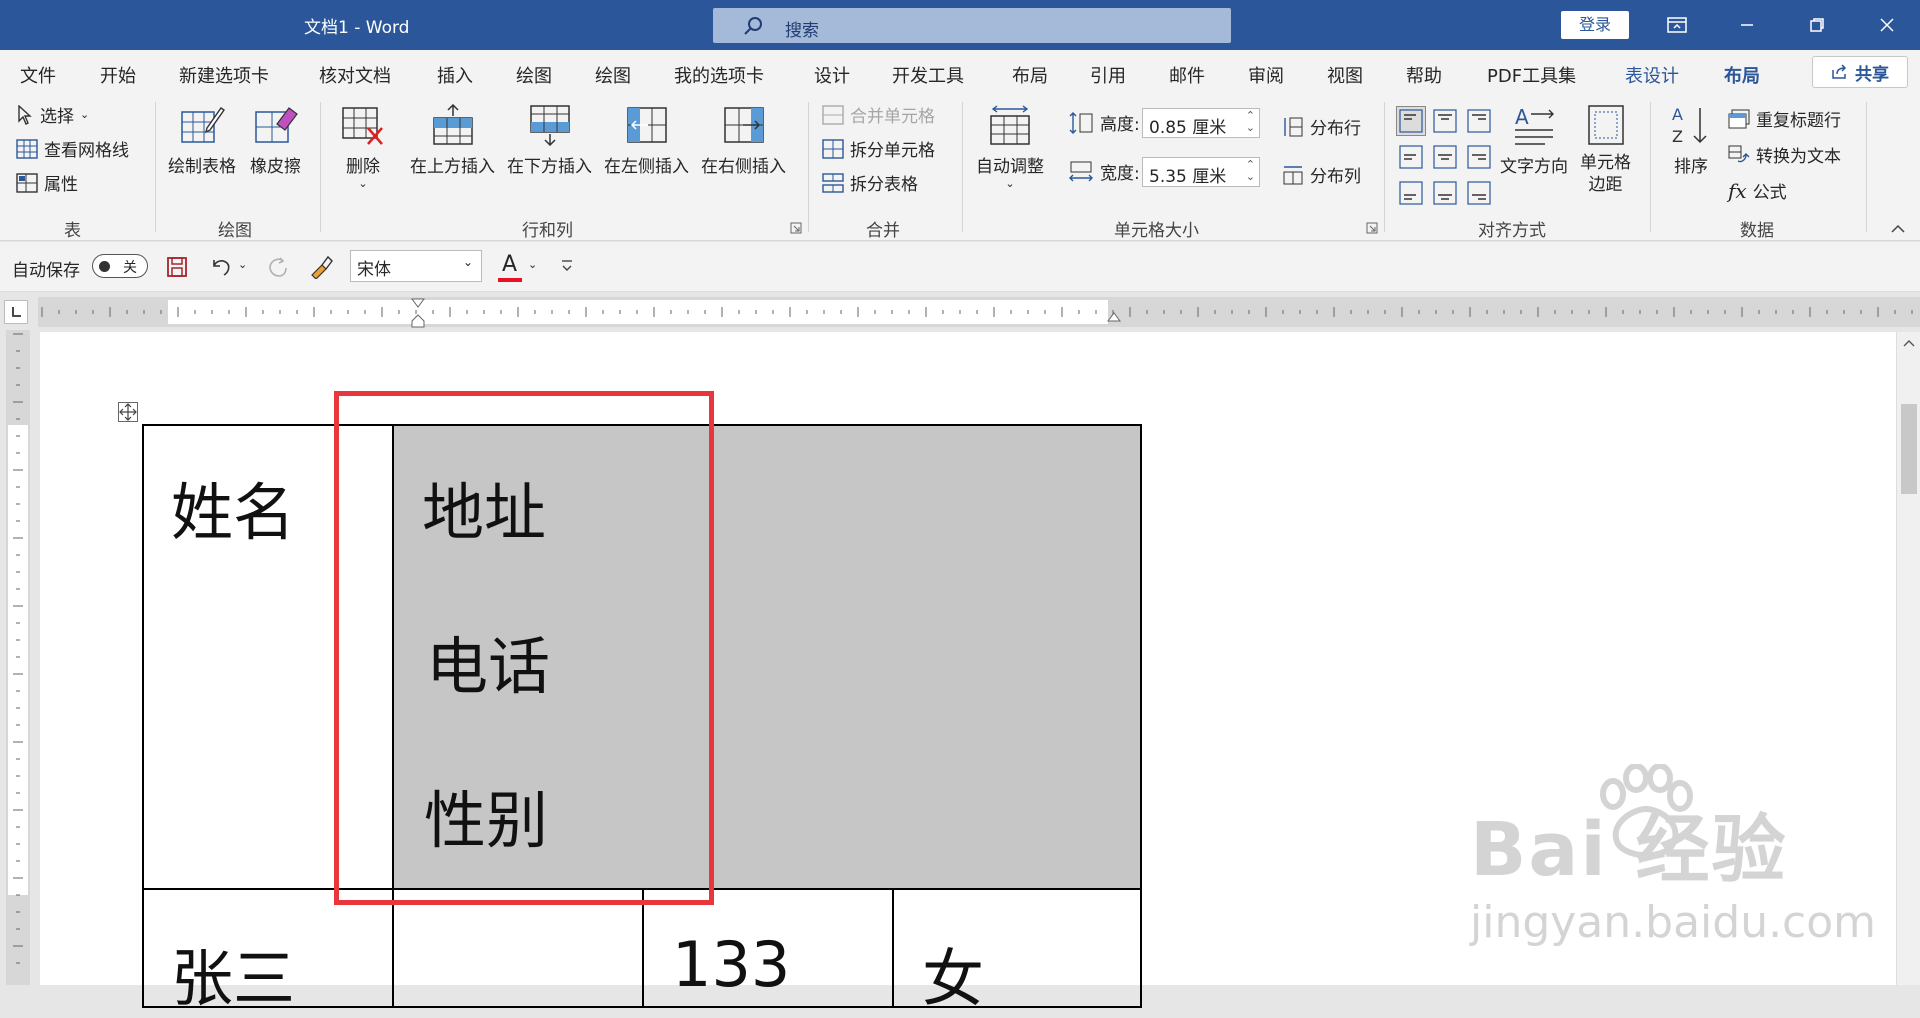  I want to click on formula-button: fx 公式, so click(1757, 191).